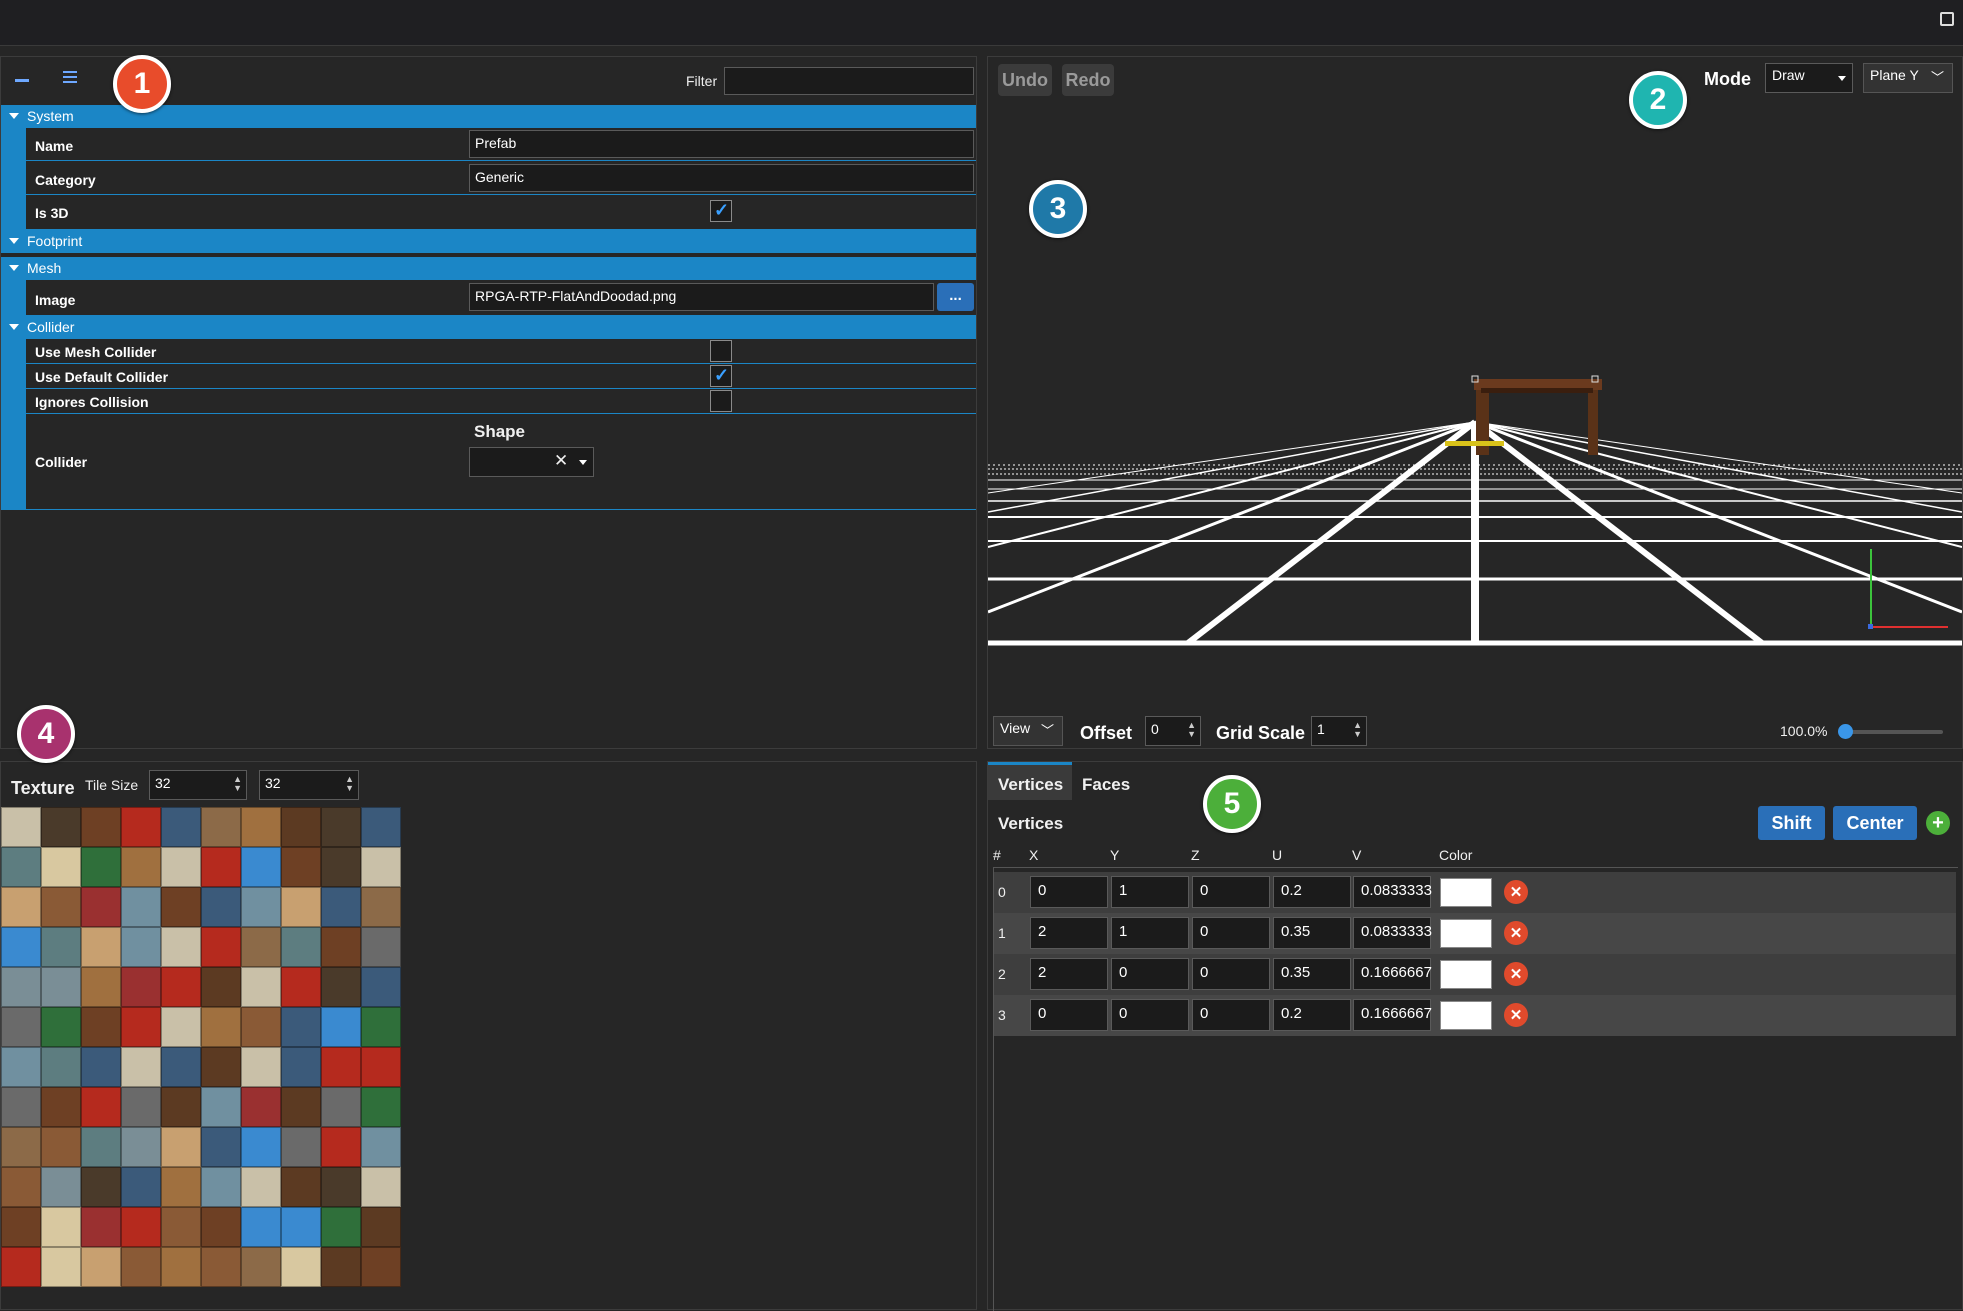 The image size is (1963, 1311). I want to click on tile-height-spinner: 32 ▲ ▼, so click(309, 785).